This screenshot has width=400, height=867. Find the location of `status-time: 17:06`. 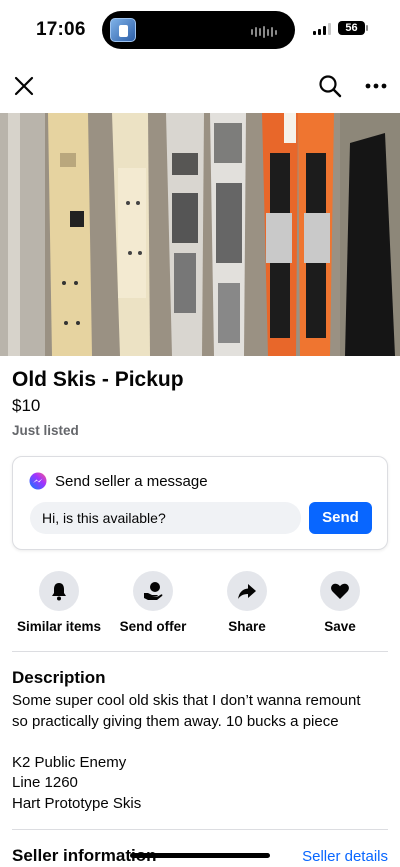

status-time: 17:06 is located at coordinates (61, 29).